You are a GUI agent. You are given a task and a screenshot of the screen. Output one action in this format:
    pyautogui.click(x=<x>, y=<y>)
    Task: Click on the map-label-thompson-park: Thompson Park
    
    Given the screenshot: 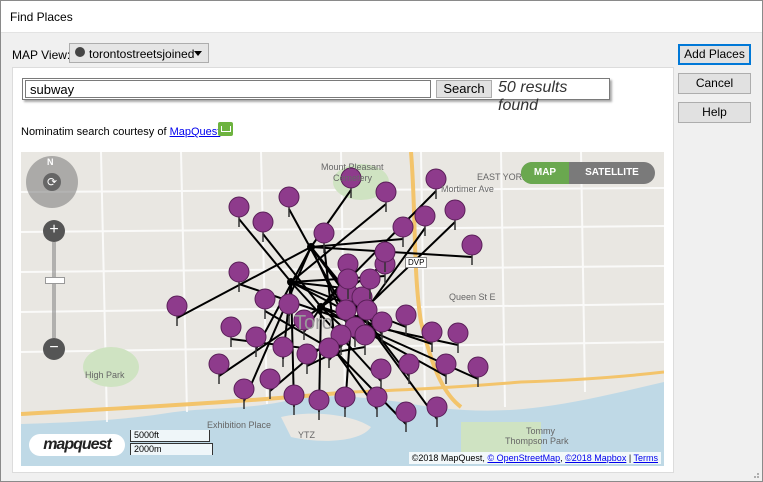 What is the action you would take?
    pyautogui.click(x=537, y=441)
    